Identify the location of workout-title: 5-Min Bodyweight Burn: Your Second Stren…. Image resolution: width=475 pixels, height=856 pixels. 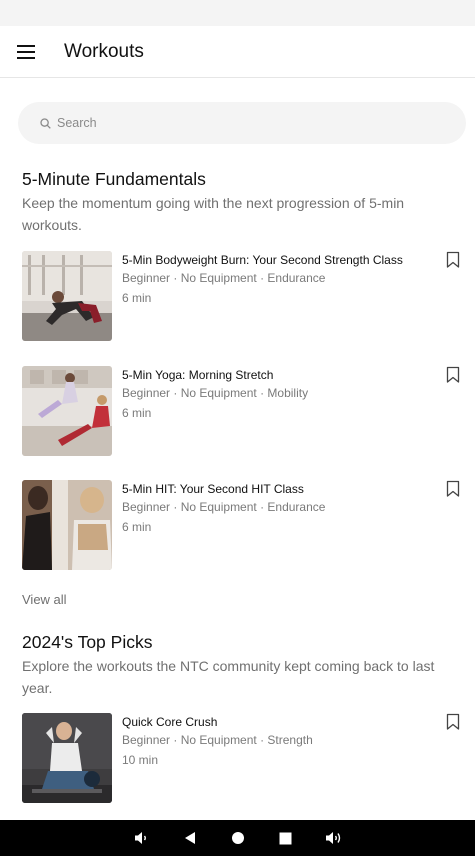
(262, 260).